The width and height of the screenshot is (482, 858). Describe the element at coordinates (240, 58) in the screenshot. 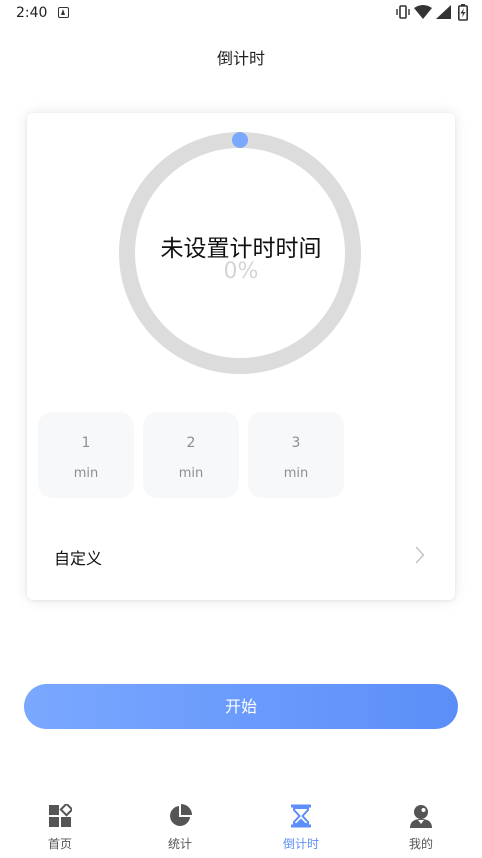

I see `page-title: 倒计时` at that location.